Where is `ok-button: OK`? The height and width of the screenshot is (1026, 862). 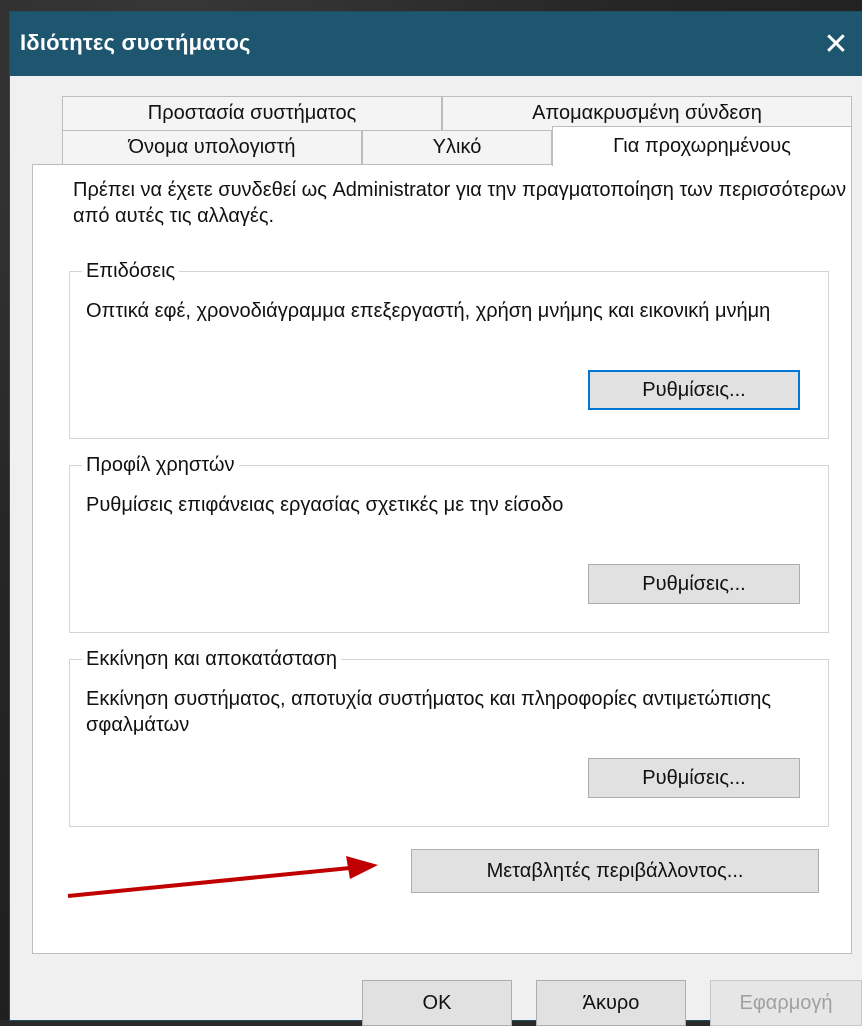 ok-button: OK is located at coordinates (437, 1003).